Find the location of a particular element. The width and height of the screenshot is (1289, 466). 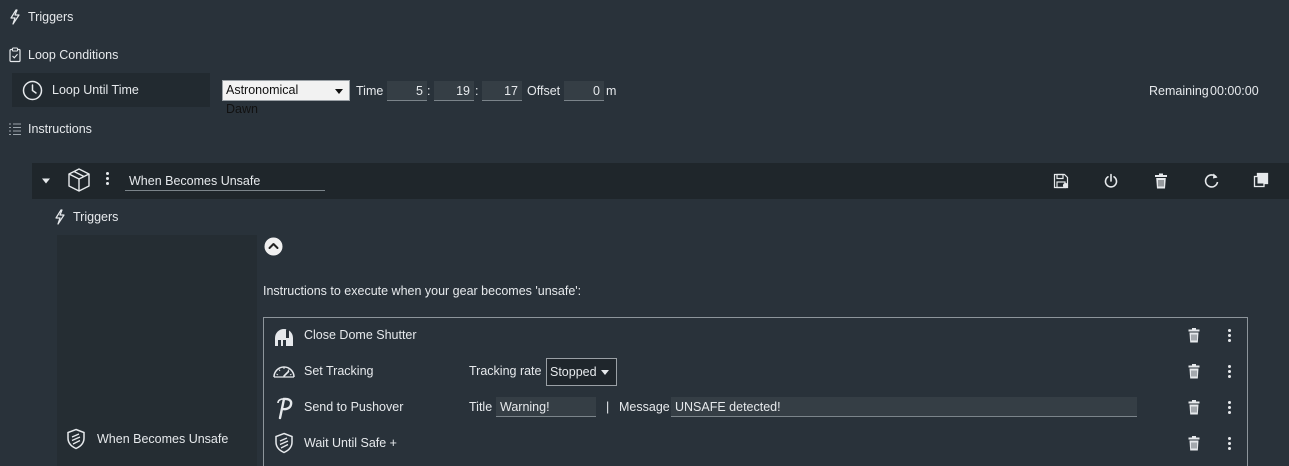

reset-icon is located at coordinates (1211, 180).